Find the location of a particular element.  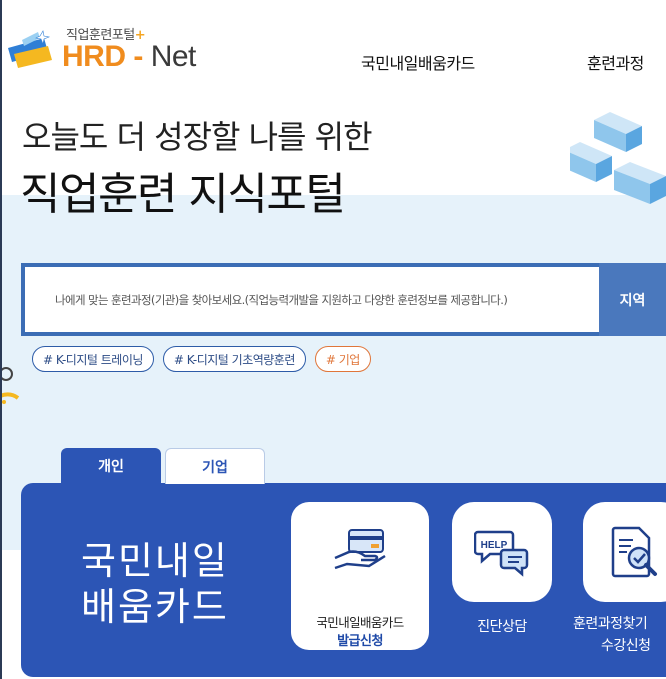

site-header: 직업훈련포털+ HRD - Net 국민내일배움카드 훈련과정 is located at coordinates (333, 50).